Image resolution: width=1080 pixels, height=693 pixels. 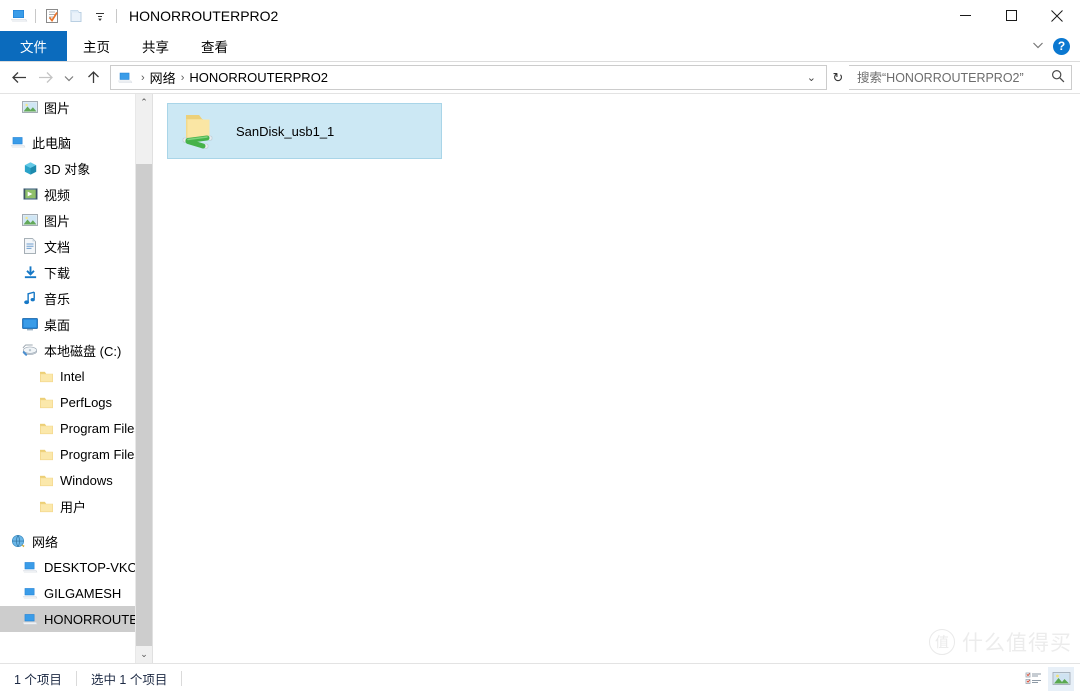 What do you see at coordinates (57, 247) in the screenshot?
I see `sidebar-item-label: 文档` at bounding box center [57, 247].